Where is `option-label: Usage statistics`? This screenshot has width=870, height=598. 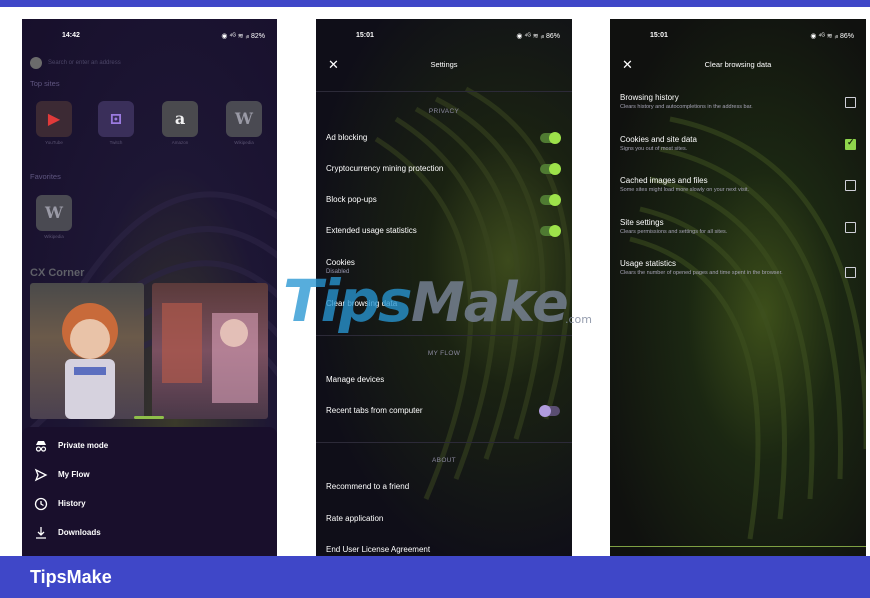
option-label: Usage statistics is located at coordinates (648, 263).